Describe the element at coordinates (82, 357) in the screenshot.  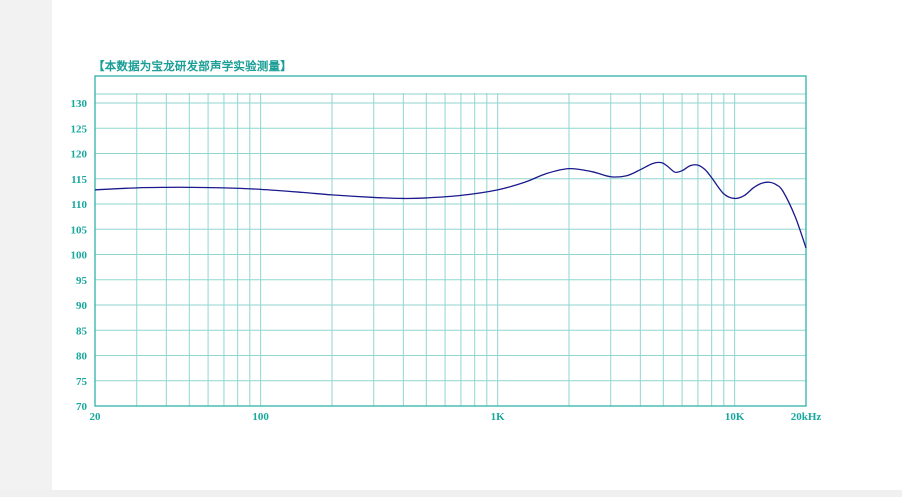
I see `y-tick-label-80: 80` at that location.